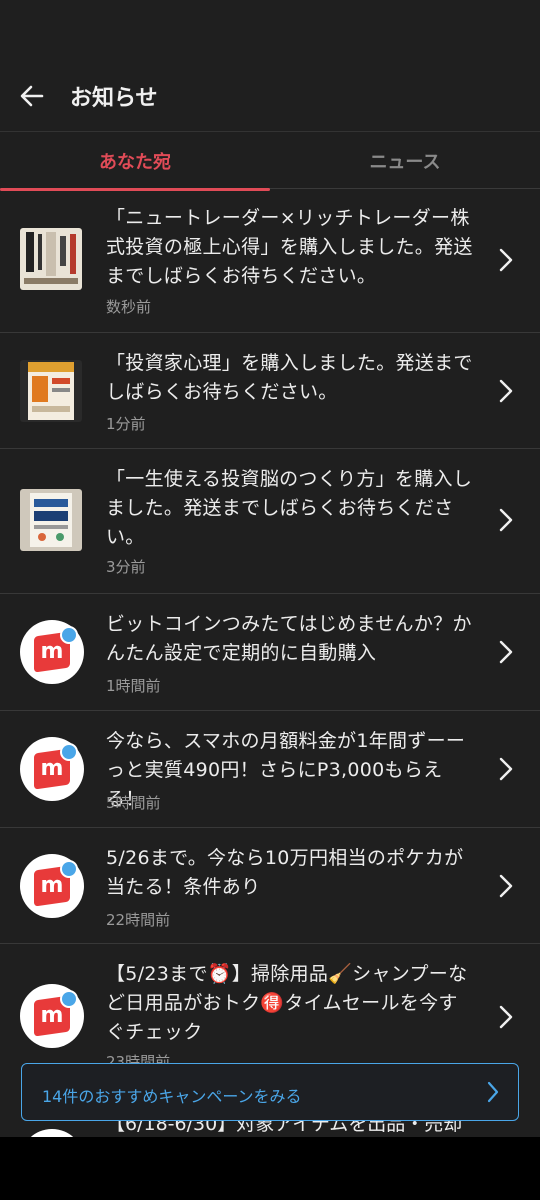  I want to click on notification-time: 数秒前, so click(129, 307).